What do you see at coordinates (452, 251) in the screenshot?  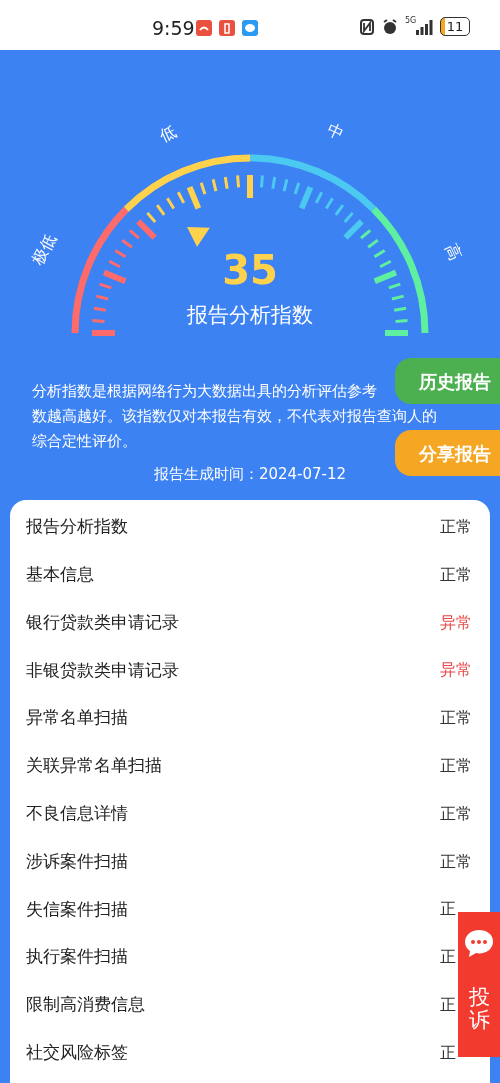 I see `gauge-label: 高` at bounding box center [452, 251].